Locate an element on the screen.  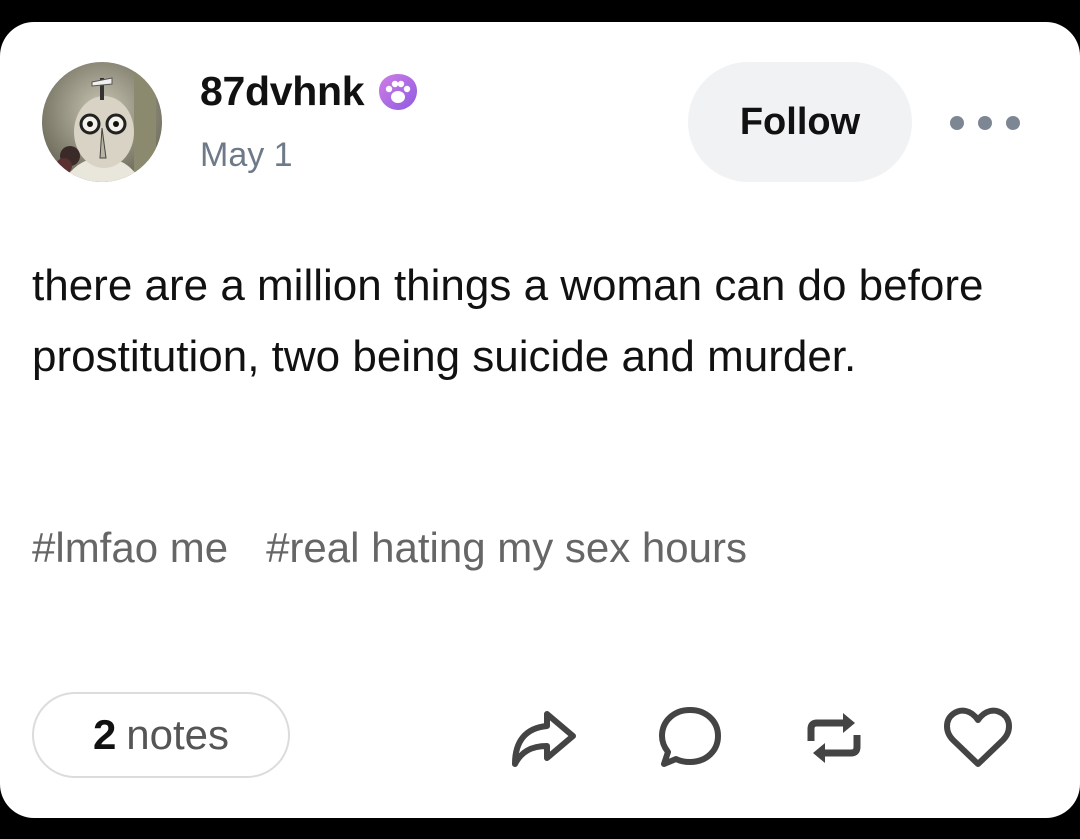
like-icon is located at coordinates (978, 738).